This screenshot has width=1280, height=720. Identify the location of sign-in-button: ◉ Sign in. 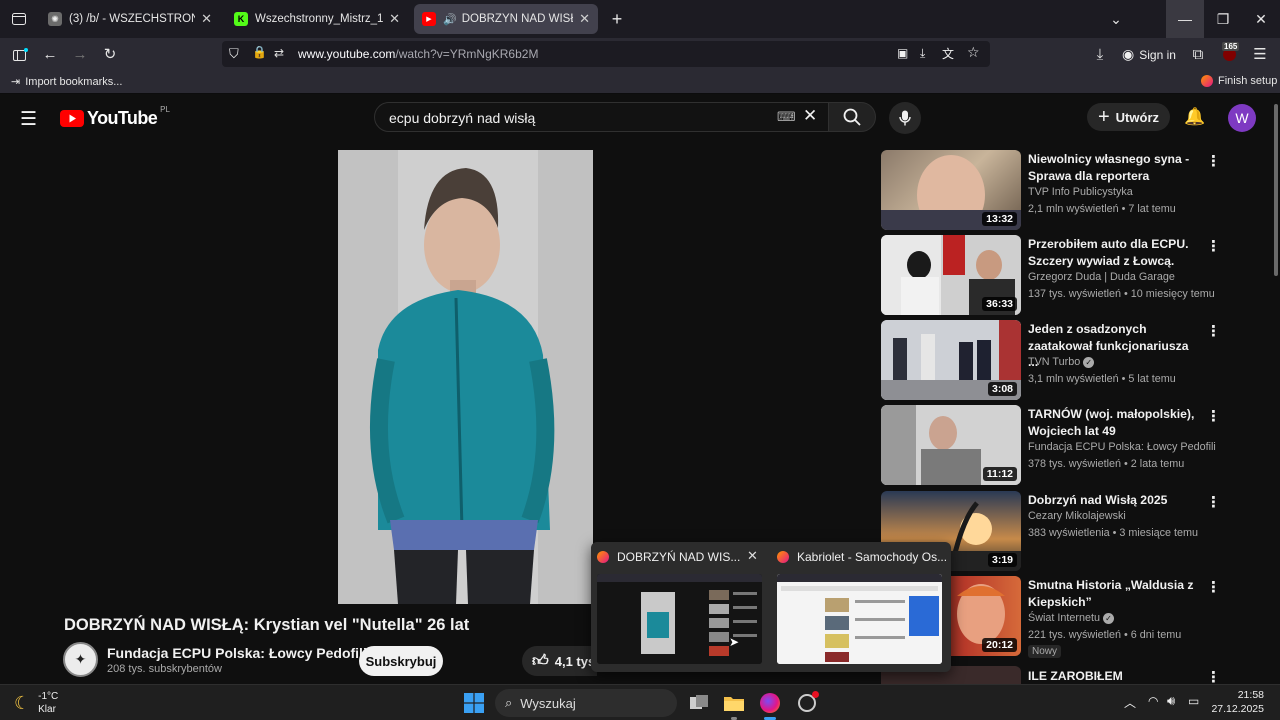
(1149, 54).